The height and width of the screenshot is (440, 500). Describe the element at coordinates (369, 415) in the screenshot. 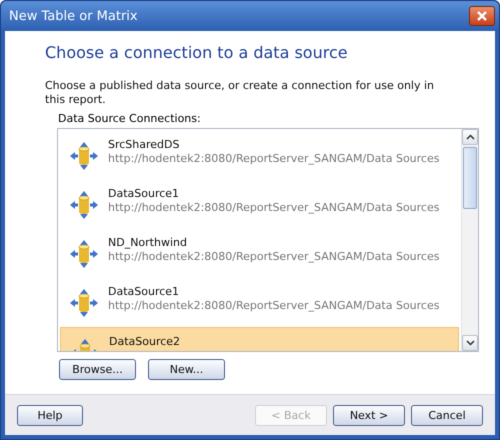

I see `footer-button: Next >` at that location.